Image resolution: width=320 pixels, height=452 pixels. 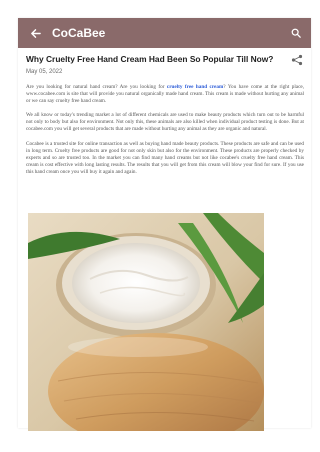 What do you see at coordinates (78, 33) in the screenshot?
I see `brand-title: CoCaBee` at bounding box center [78, 33].